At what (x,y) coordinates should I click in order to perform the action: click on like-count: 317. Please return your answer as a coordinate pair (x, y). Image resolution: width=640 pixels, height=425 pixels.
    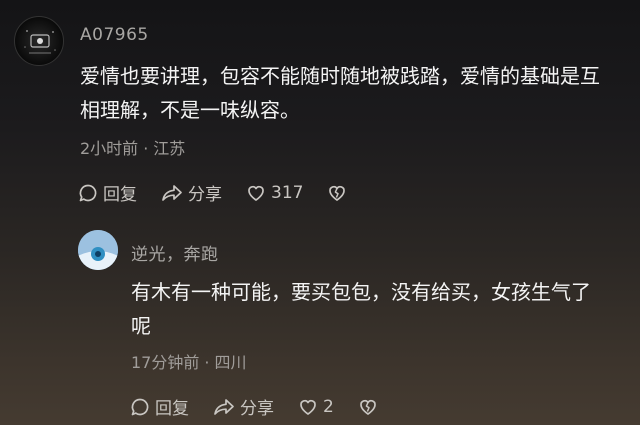
    Looking at the image, I should click on (287, 192).